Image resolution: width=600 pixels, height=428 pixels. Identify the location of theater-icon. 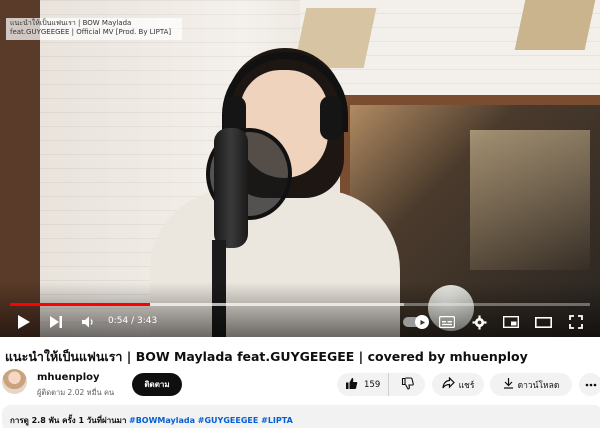
(543, 322).